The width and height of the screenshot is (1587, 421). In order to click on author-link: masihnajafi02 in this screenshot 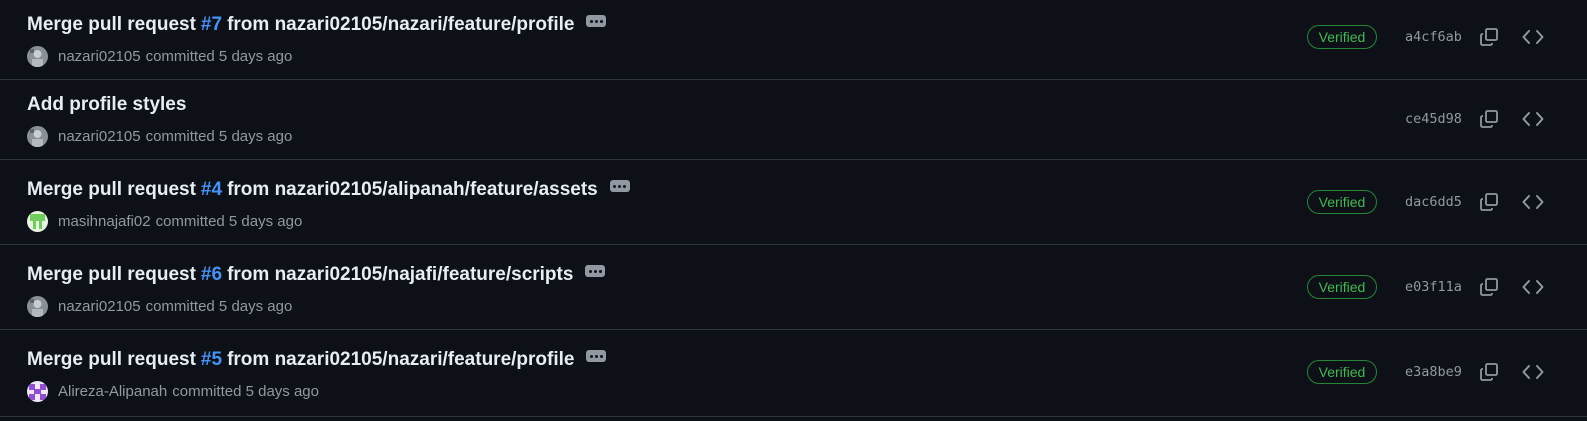, I will do `click(104, 221)`.